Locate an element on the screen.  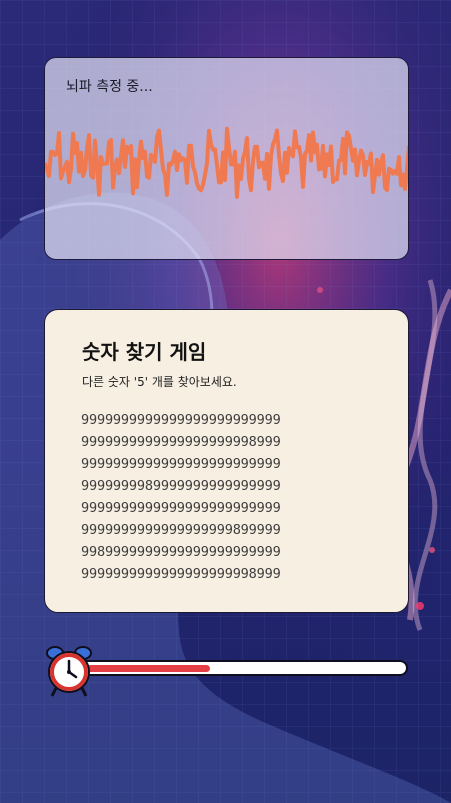
number-grid-row: 9999999989999999999999999 is located at coordinates (231, 486).